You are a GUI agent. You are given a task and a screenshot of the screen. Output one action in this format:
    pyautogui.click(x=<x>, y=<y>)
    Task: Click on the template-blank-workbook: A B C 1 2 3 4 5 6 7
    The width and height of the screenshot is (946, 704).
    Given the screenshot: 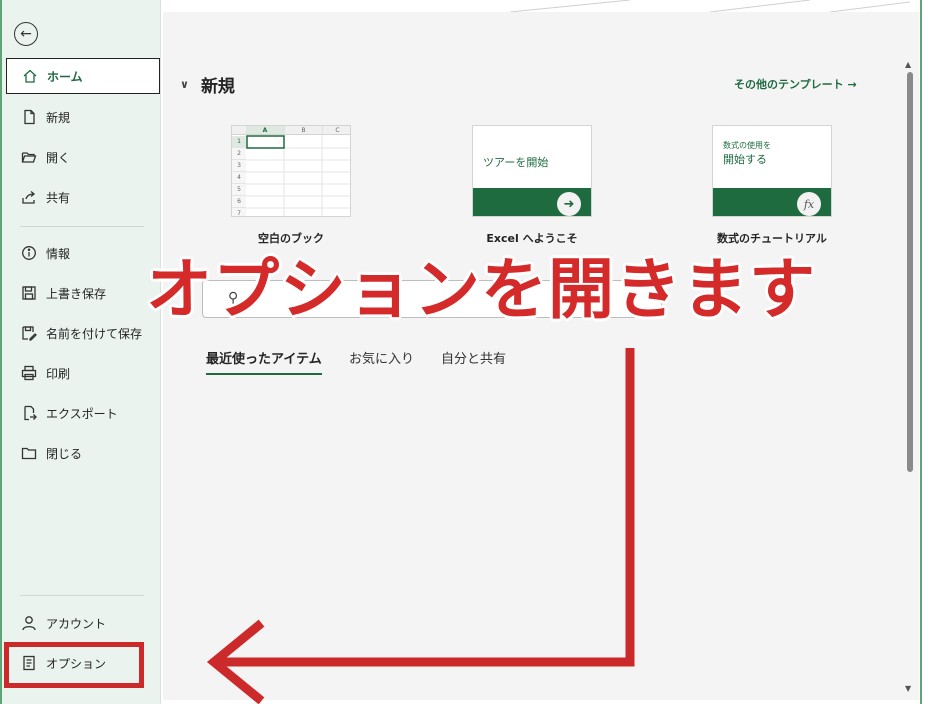 What is the action you would take?
    pyautogui.click(x=291, y=171)
    